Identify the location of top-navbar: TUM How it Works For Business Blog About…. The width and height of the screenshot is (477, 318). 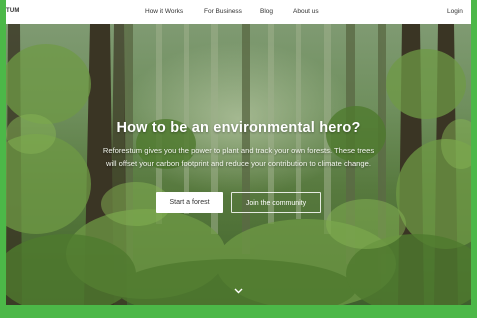
(238, 12).